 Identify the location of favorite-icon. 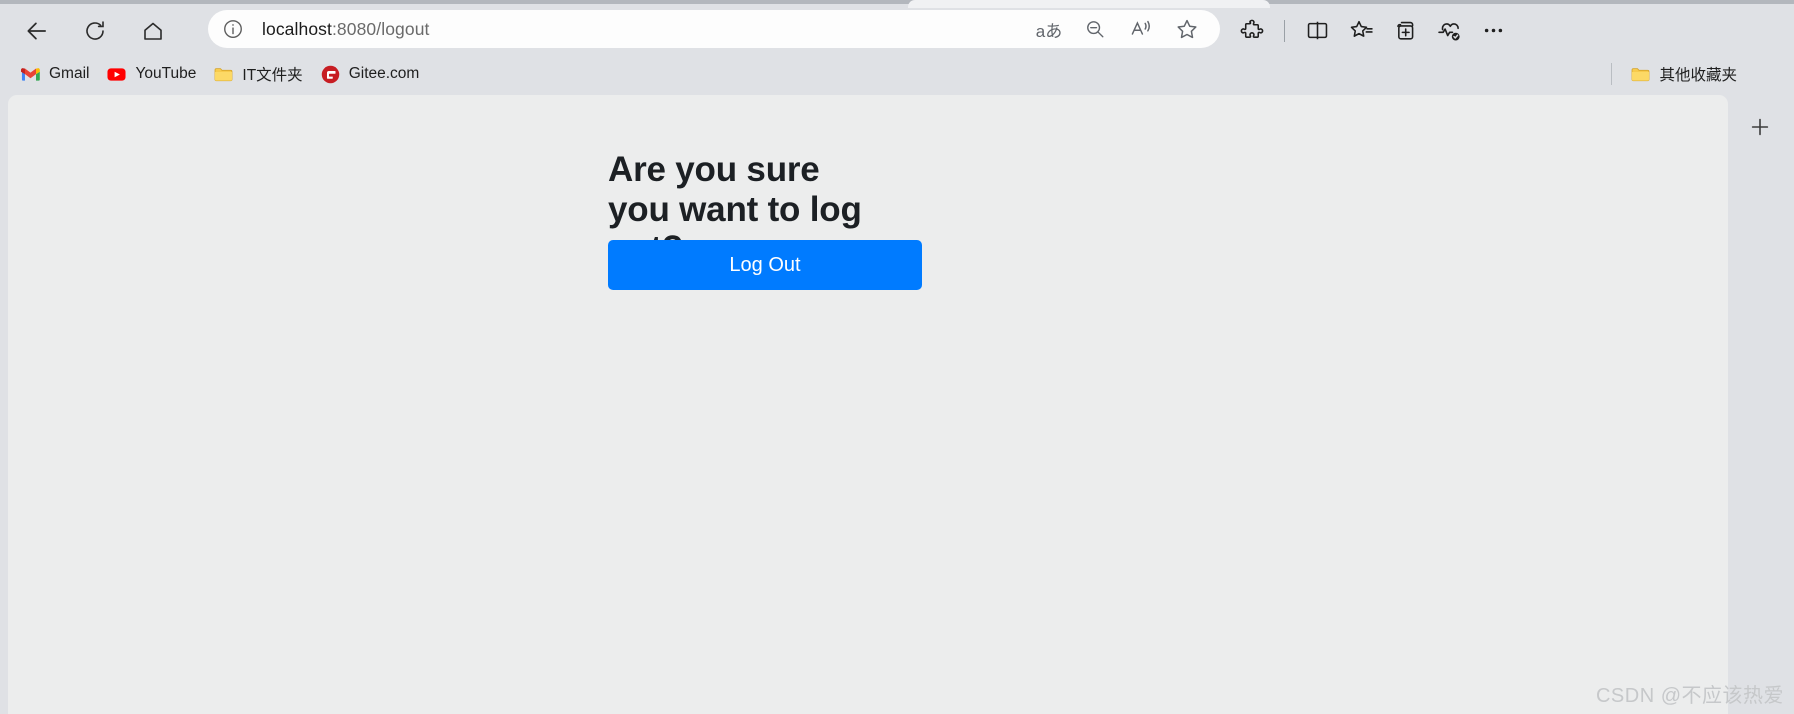
(1187, 29).